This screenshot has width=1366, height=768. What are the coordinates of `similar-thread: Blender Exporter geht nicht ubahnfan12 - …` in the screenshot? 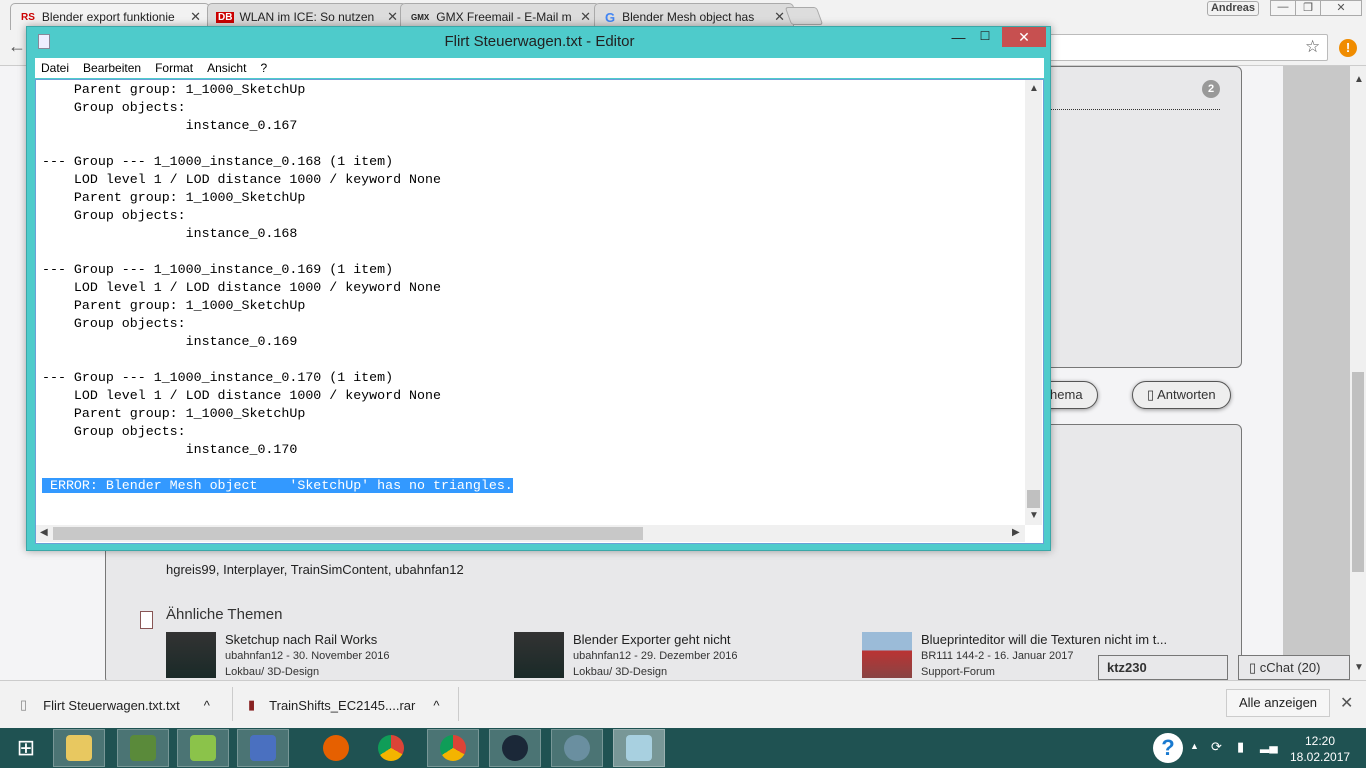 It's located at (679, 657).